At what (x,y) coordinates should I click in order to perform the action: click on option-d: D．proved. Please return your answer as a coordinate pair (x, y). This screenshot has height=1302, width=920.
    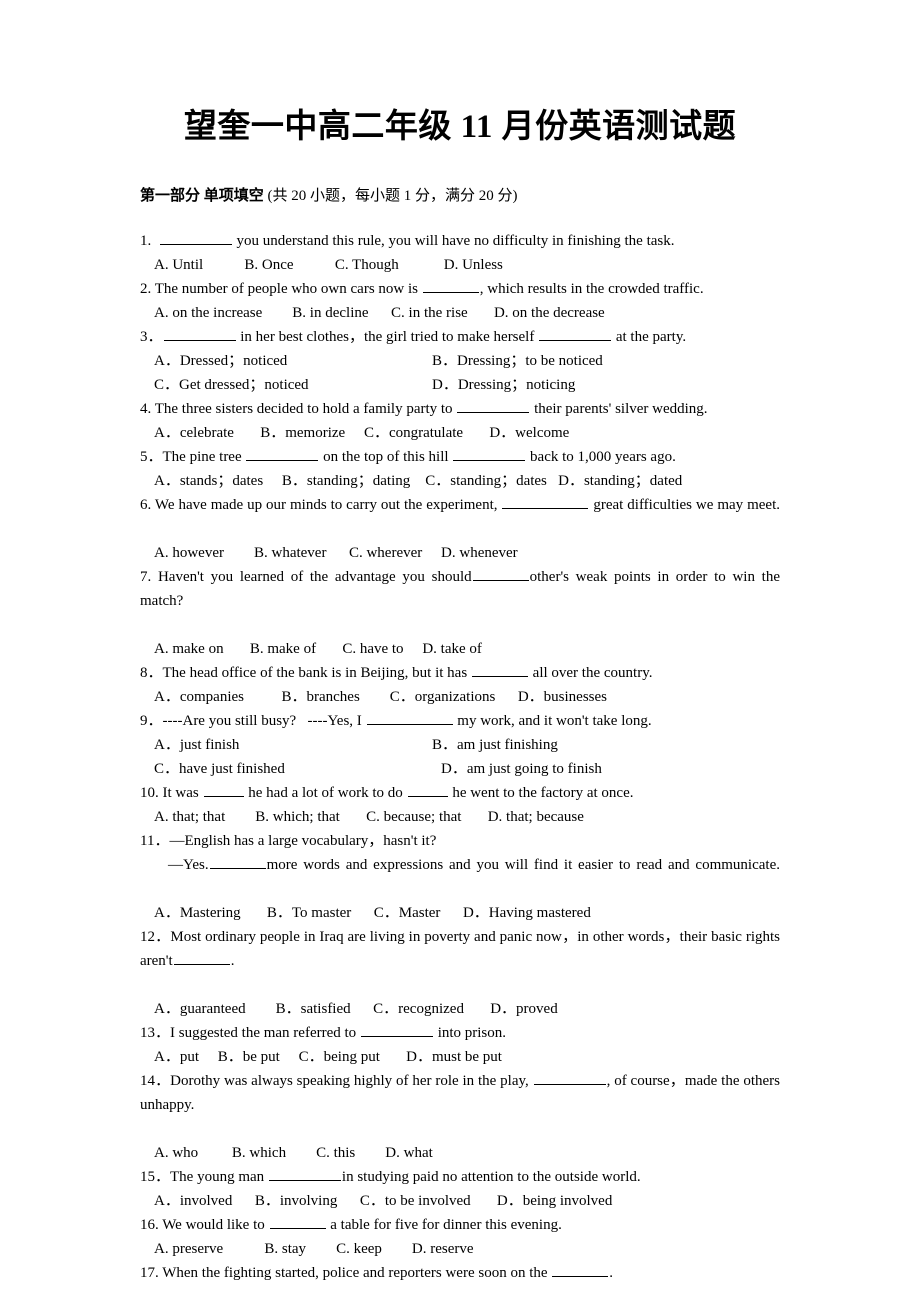
    Looking at the image, I should click on (524, 1009).